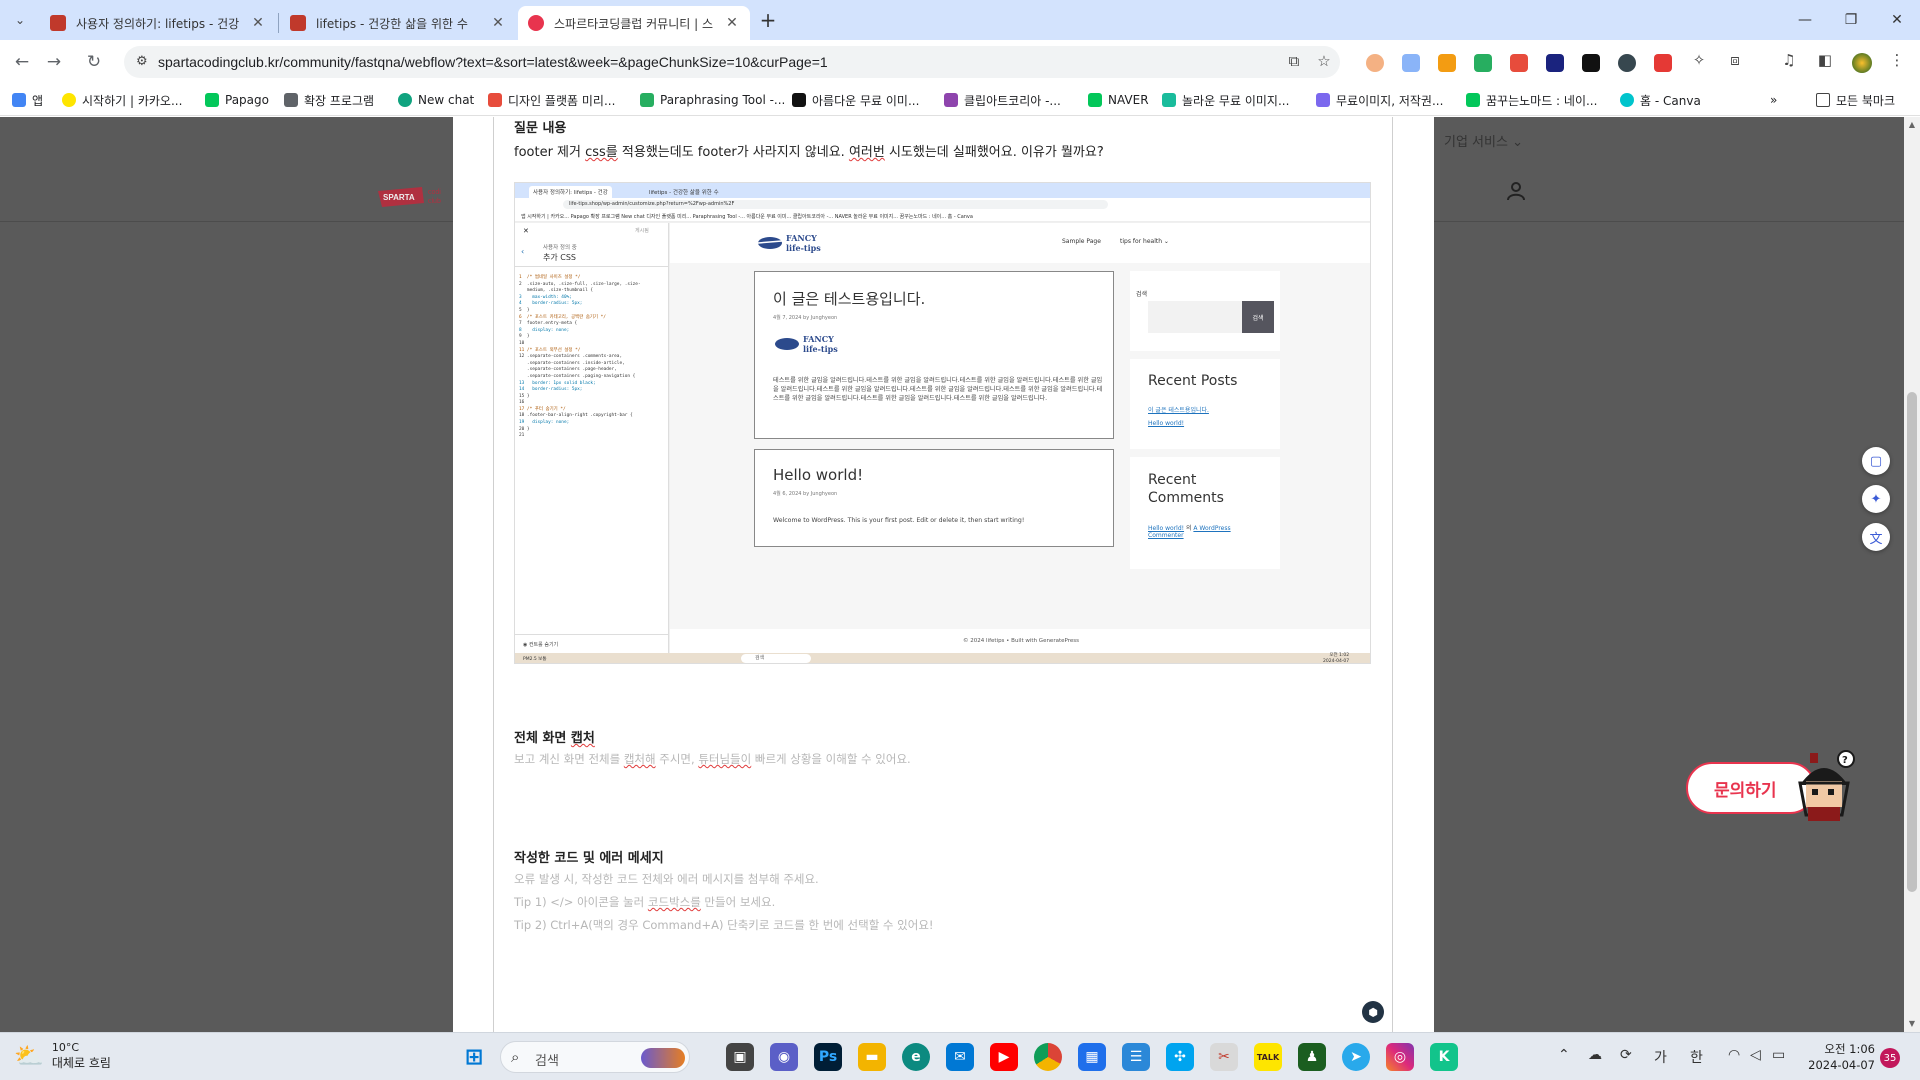 The height and width of the screenshot is (1080, 1920). What do you see at coordinates (1516, 194) in the screenshot?
I see `user-icon` at bounding box center [1516, 194].